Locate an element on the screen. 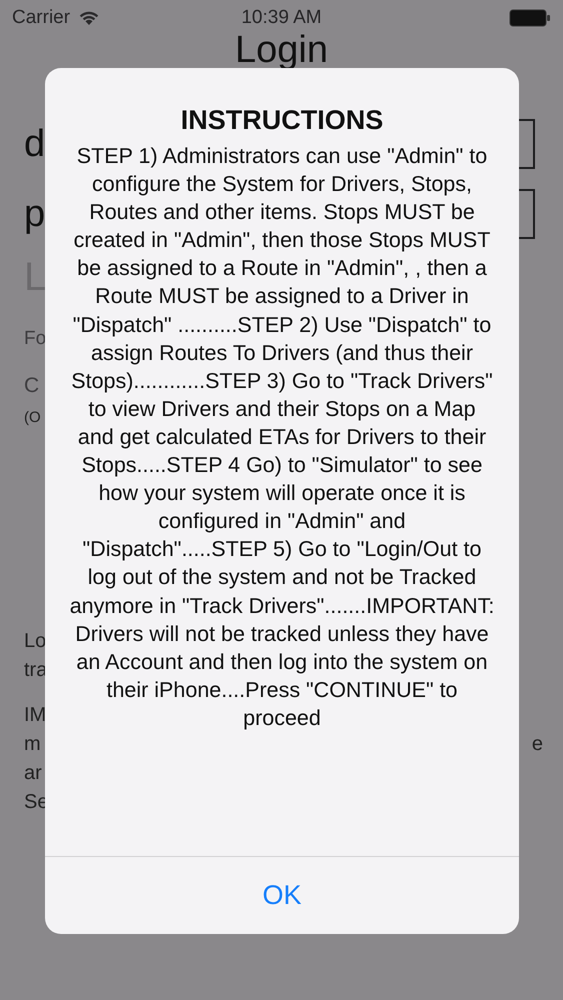  screen-text: e is located at coordinates (537, 744).